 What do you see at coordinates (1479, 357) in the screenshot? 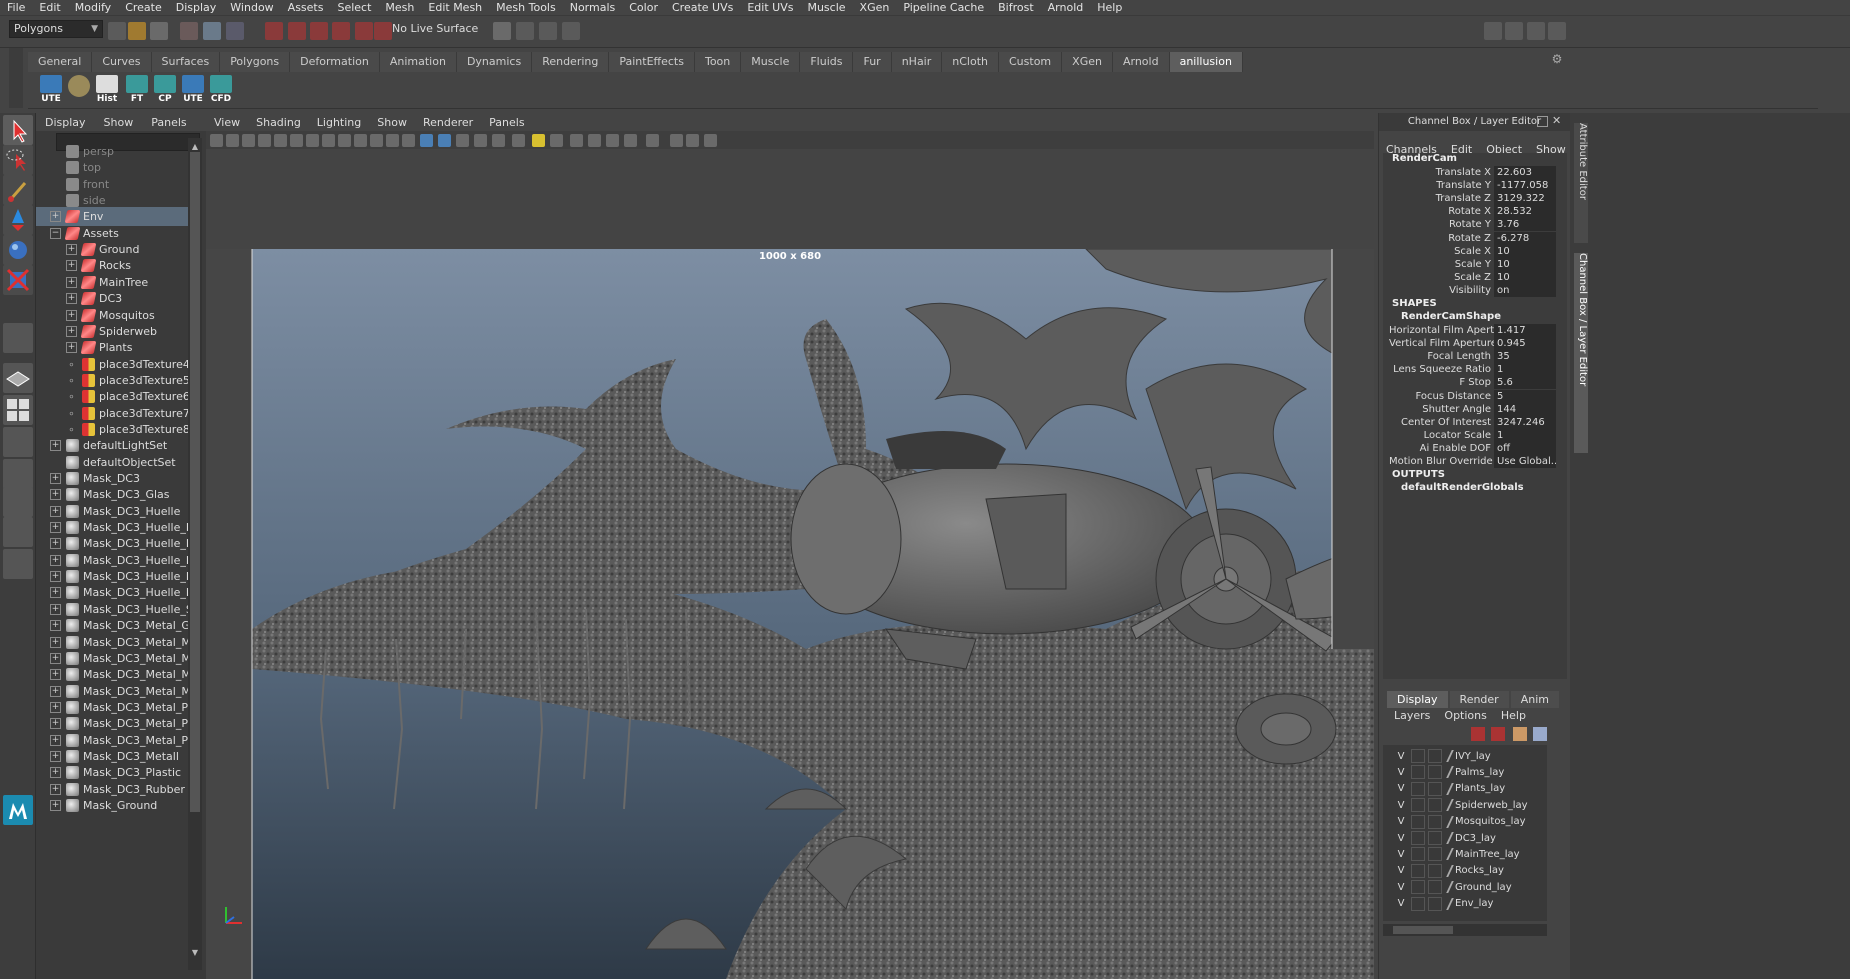
I see `shape-attribute-row: Focal Length 35` at bounding box center [1479, 357].